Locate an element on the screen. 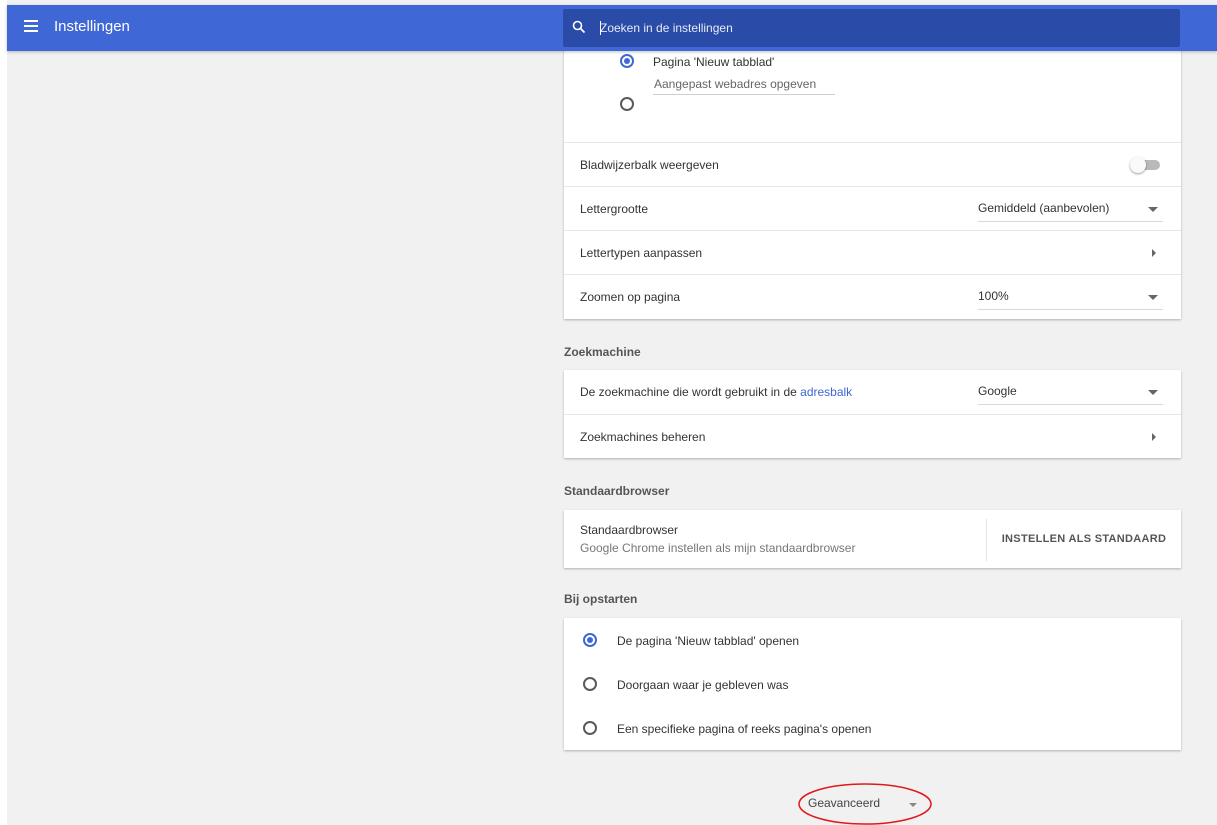 This screenshot has width=1217, height=825. advanced-label: Geavanceerd is located at coordinates (844, 803).